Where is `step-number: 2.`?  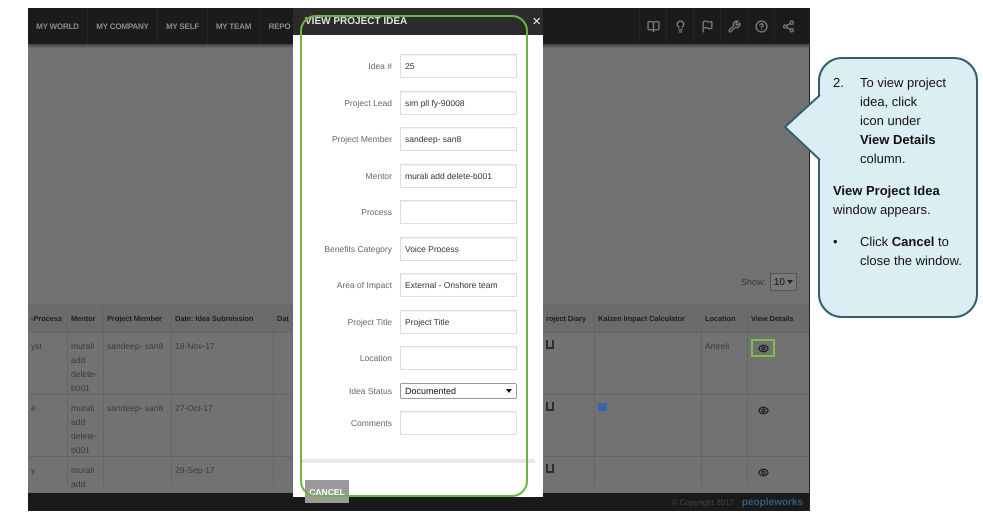
step-number: 2. is located at coordinates (839, 83).